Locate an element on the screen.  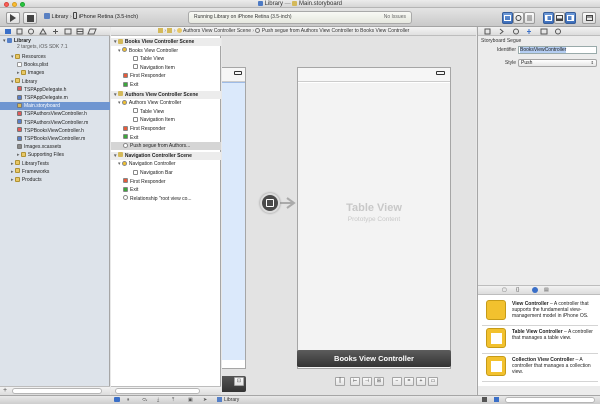
navigator-item: ▾ Library is located at coordinates (24, 82).